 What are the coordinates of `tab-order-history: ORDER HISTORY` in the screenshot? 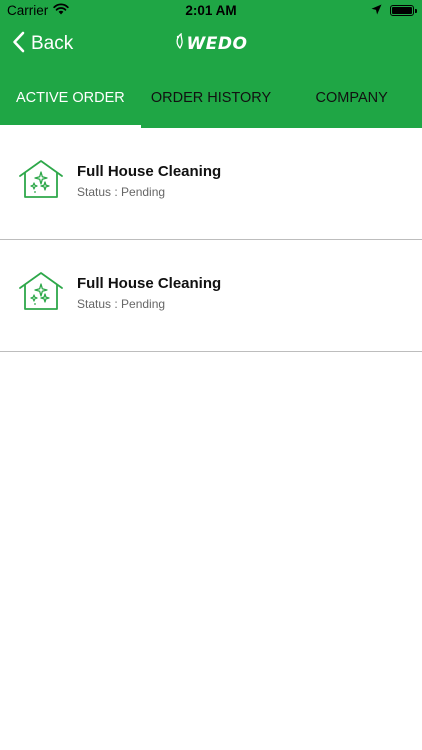 It's located at (211, 105).